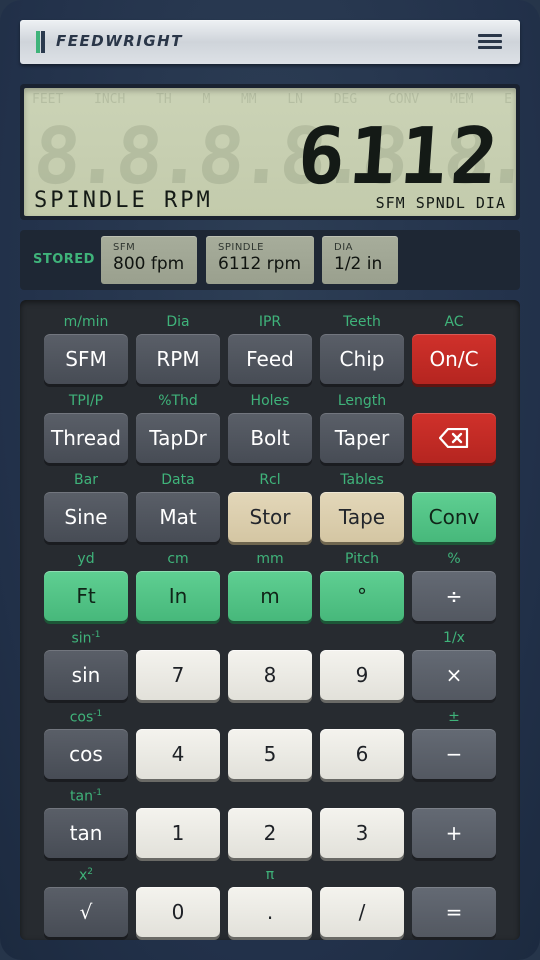  I want to click on shift-label: cm, so click(178, 559).